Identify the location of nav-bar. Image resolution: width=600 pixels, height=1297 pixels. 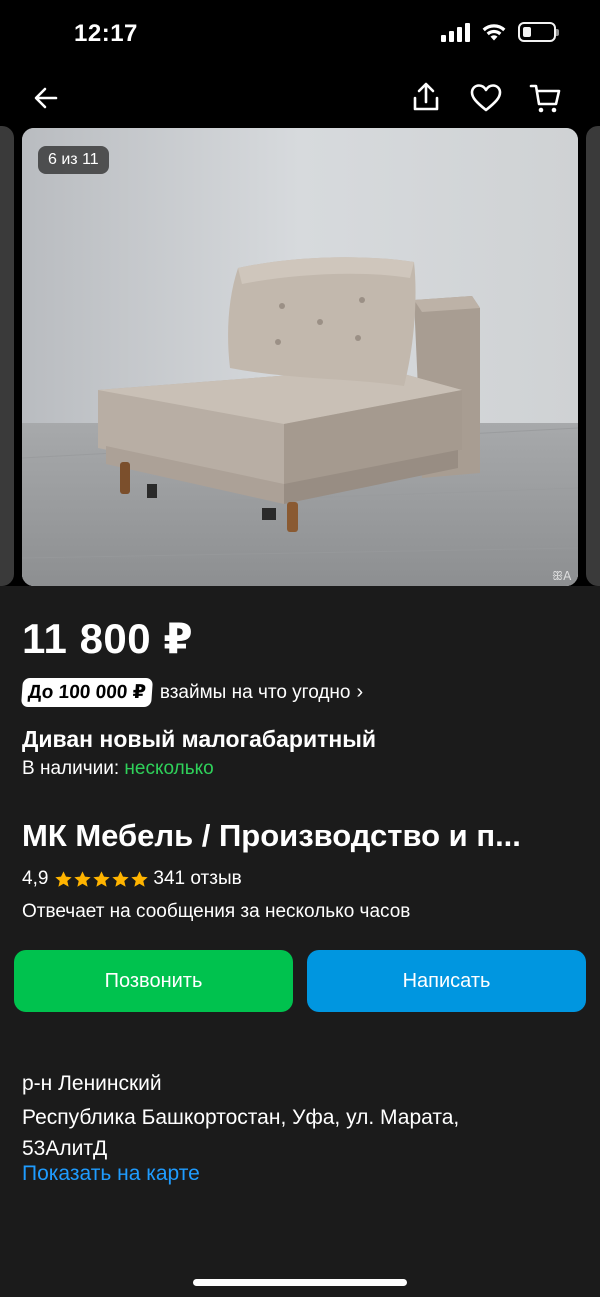
(300, 98).